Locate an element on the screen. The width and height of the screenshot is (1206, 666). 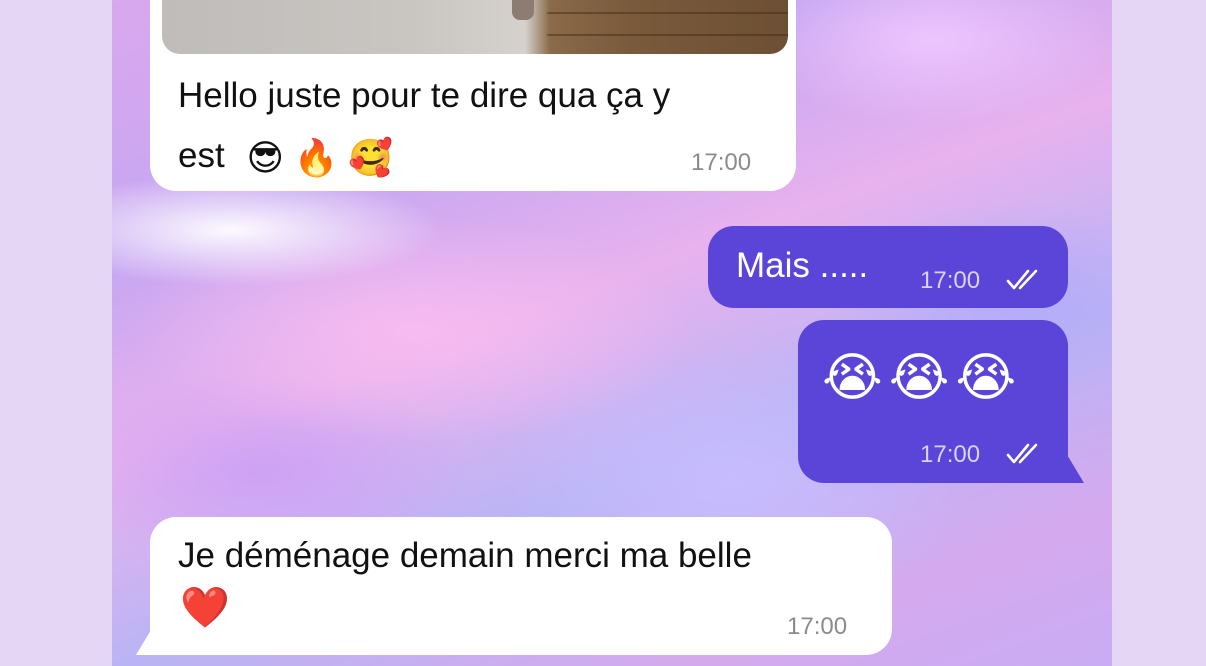
outgoing-message: Mais ..... 17:00 is located at coordinates (888, 267).